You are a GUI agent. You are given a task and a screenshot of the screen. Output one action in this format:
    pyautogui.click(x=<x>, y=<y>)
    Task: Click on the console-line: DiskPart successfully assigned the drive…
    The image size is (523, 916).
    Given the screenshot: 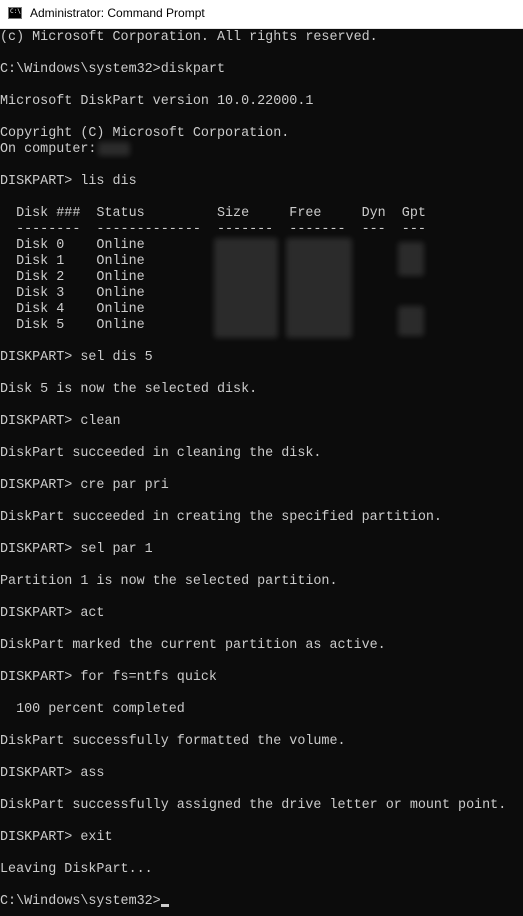 What is the action you would take?
    pyautogui.click(x=253, y=805)
    